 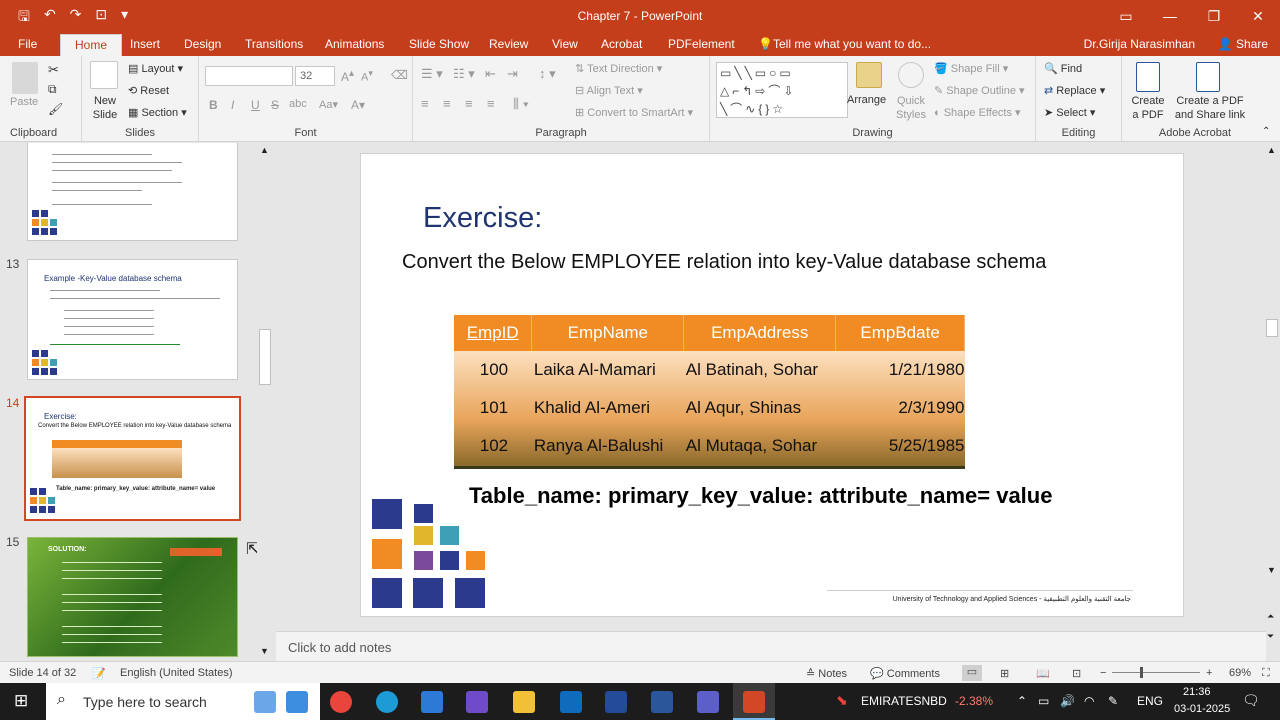 What do you see at coordinates (869, 75) in the screenshot?
I see `arrange-icon` at bounding box center [869, 75].